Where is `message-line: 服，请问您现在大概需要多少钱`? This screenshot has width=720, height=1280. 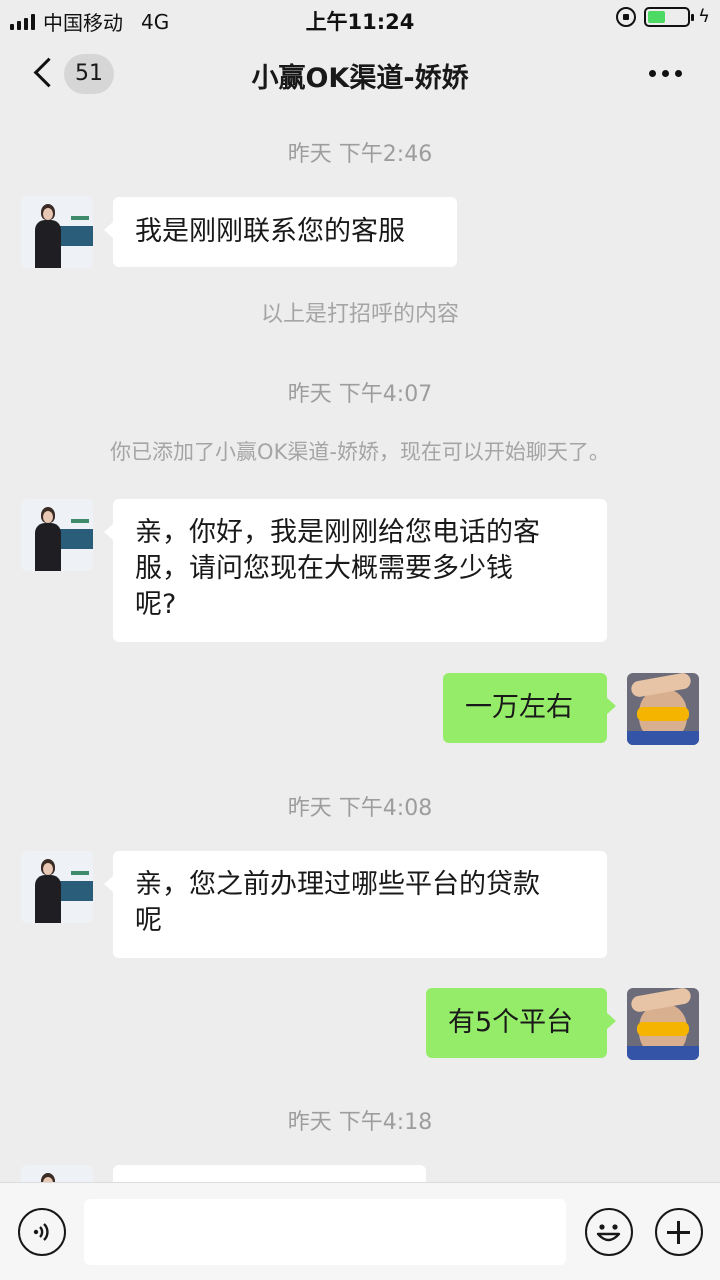 message-line: 服，请问您现在大概需要多少钱 is located at coordinates (324, 568).